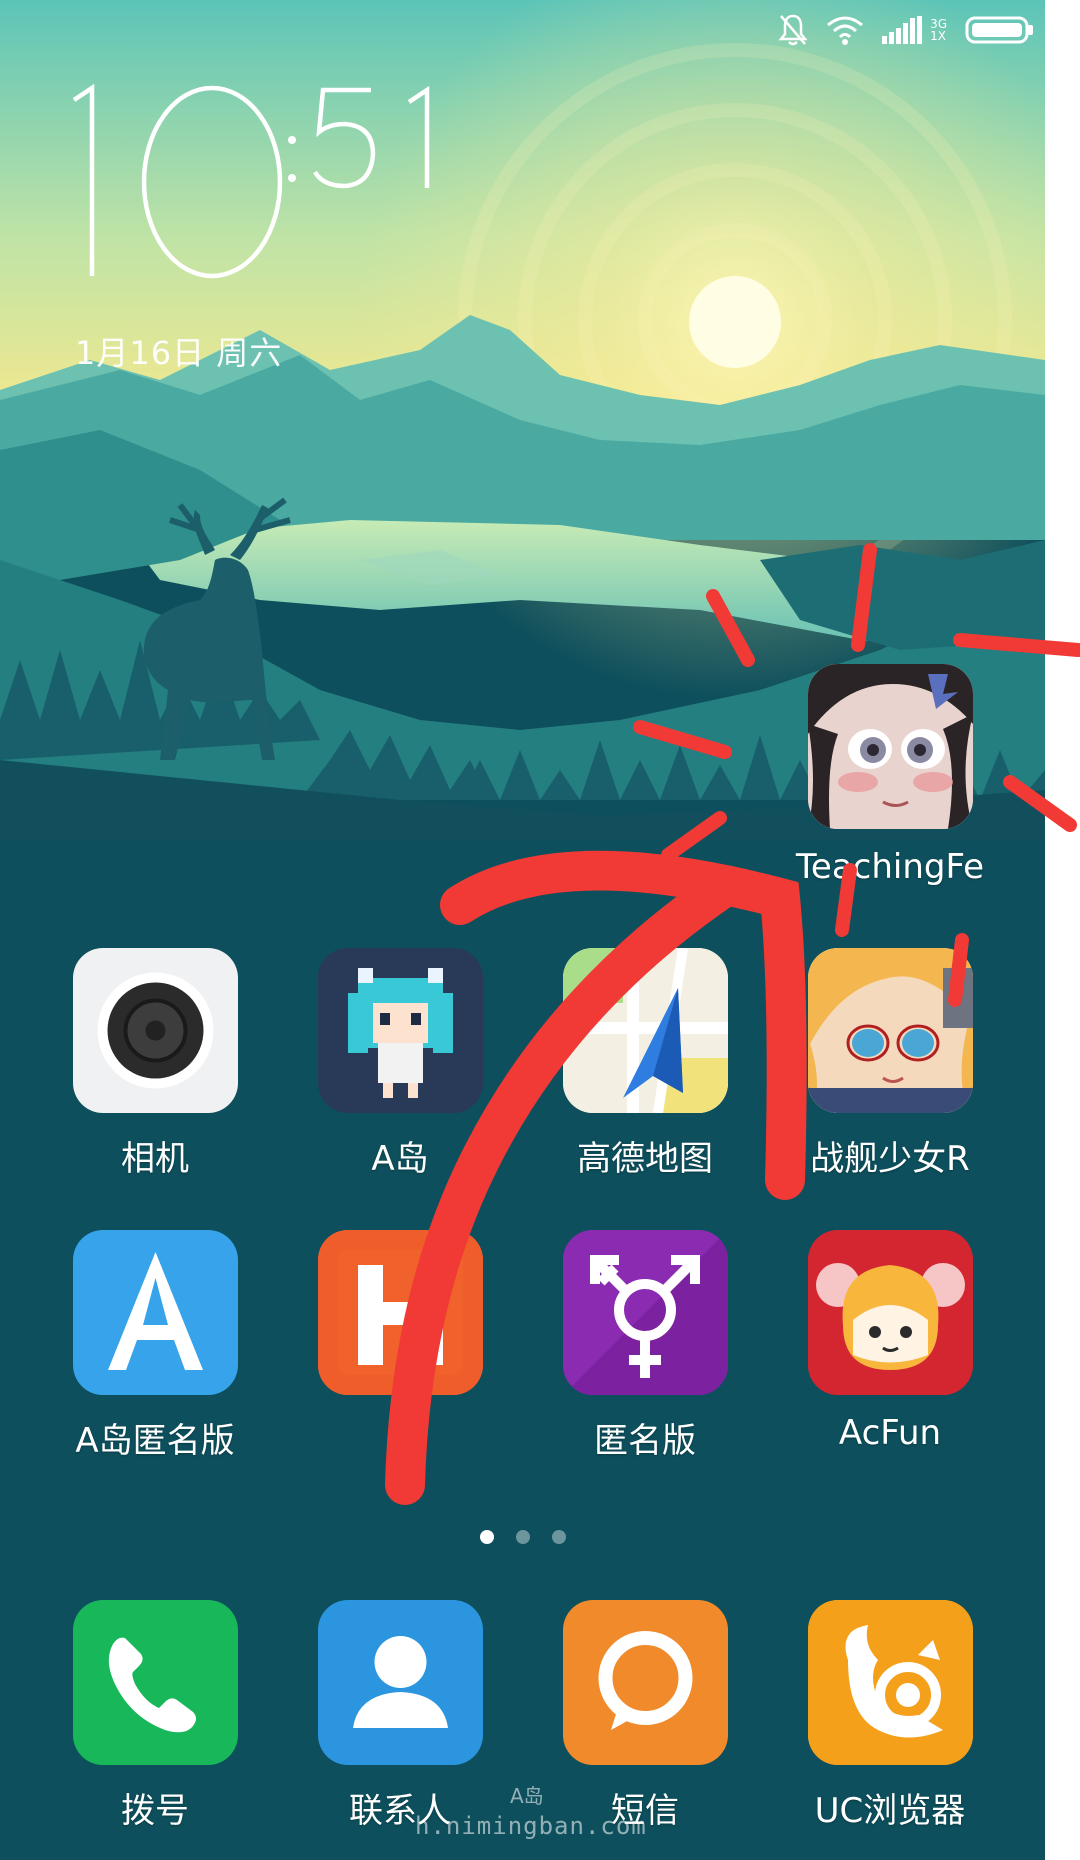  What do you see at coordinates (890, 1811) in the screenshot?
I see `app-label: UC浏览器` at bounding box center [890, 1811].